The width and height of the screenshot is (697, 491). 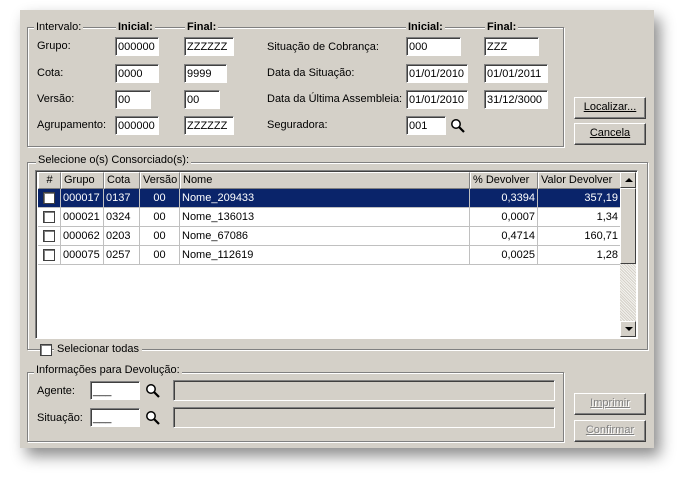 I want to click on table-row: 000062 0203 00 Nome_67086 0,4714 160,71, so click(x=329, y=236).